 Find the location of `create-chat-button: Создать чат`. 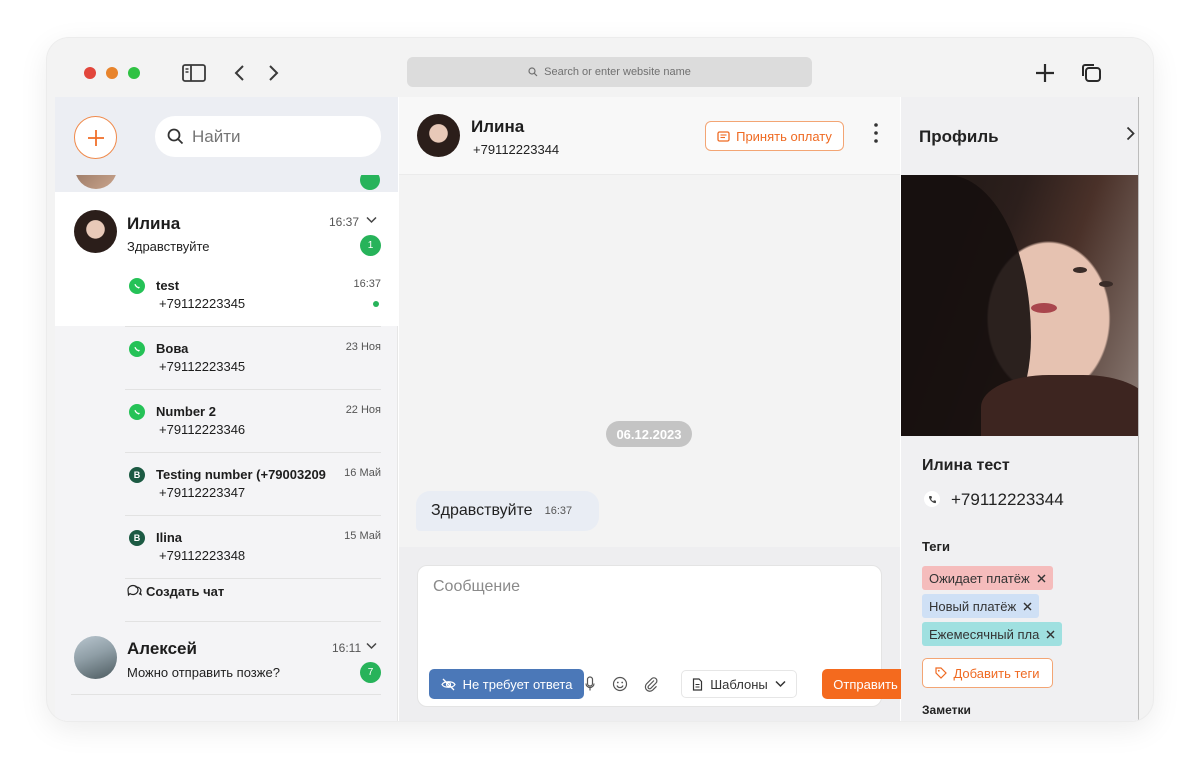

create-chat-button: Создать чат is located at coordinates (253, 603).